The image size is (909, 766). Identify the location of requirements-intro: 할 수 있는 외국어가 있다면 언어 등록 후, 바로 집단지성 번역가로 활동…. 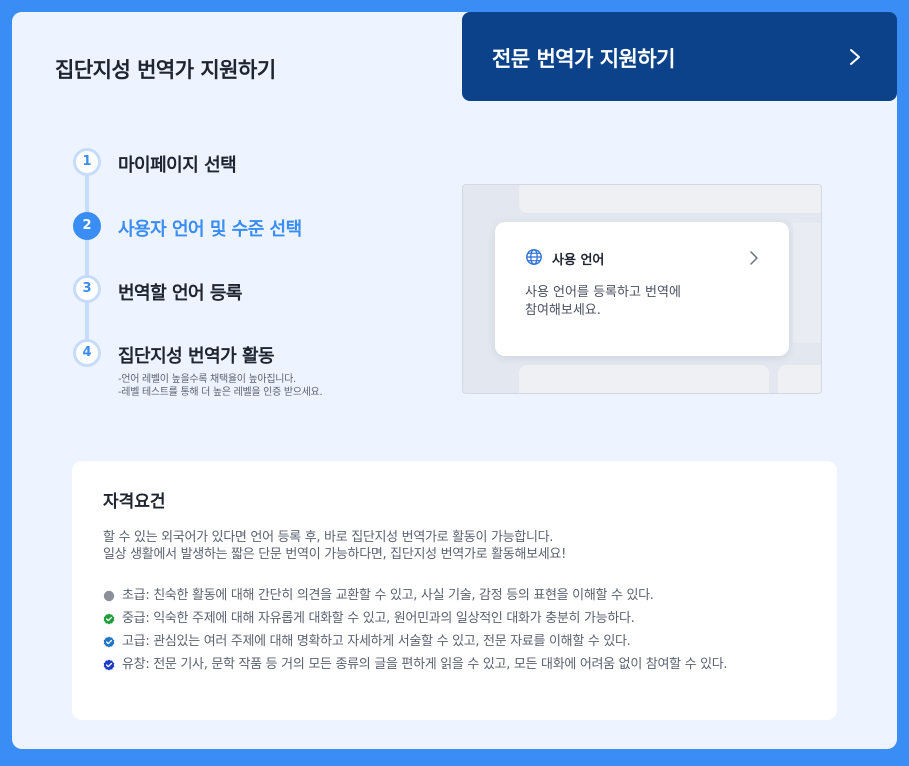
(453, 546).